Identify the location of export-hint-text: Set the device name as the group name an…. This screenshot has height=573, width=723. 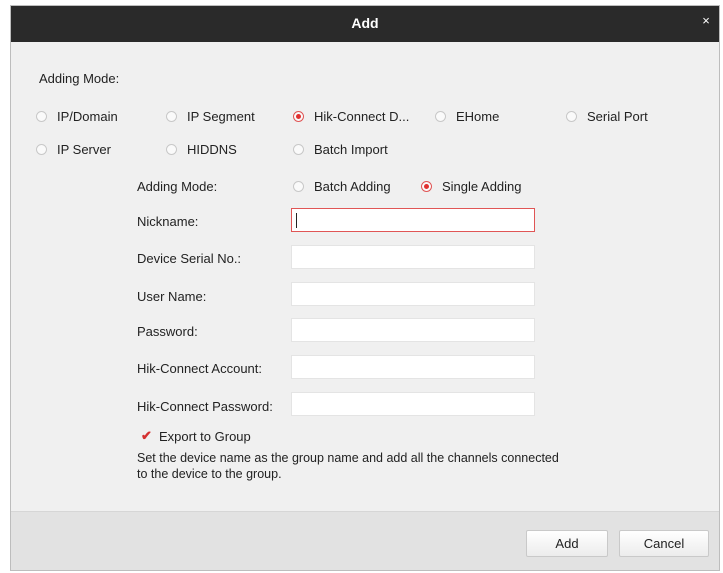
(348, 466).